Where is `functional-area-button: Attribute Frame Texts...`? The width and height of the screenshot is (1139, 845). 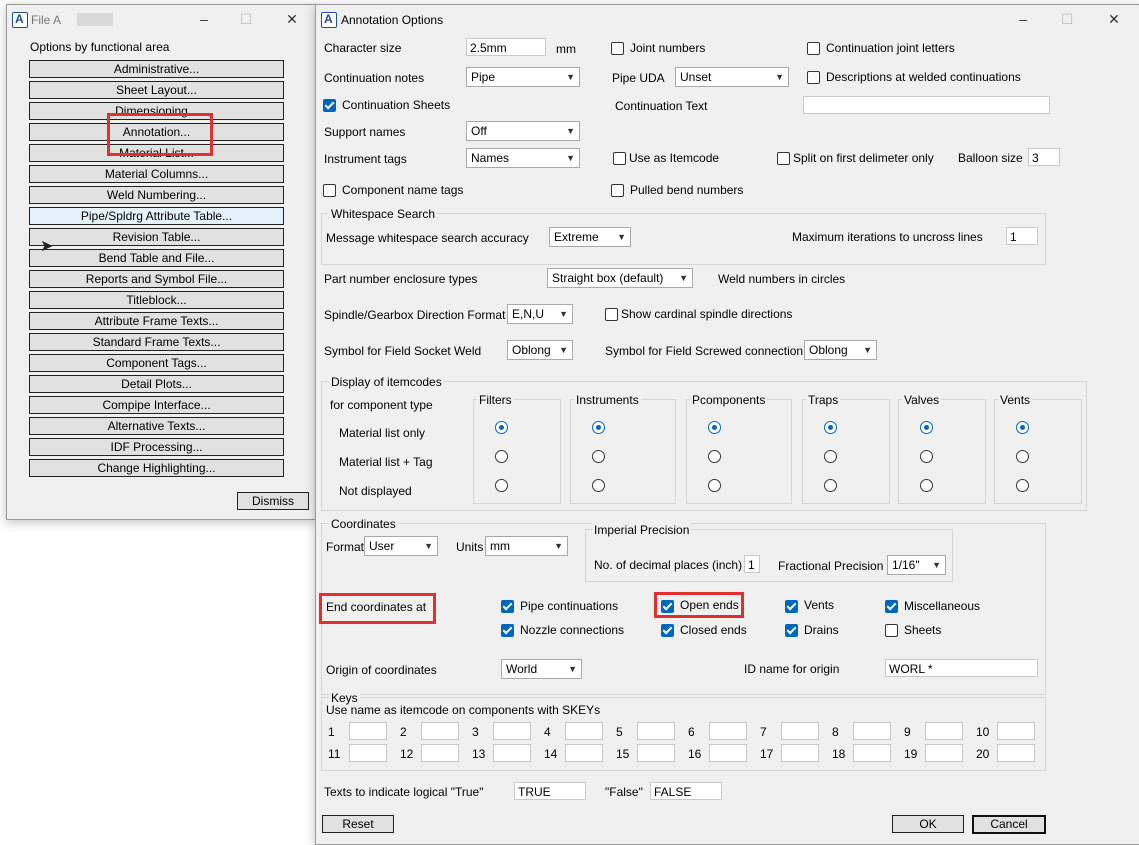
functional-area-button: Attribute Frame Texts... is located at coordinates (156, 321).